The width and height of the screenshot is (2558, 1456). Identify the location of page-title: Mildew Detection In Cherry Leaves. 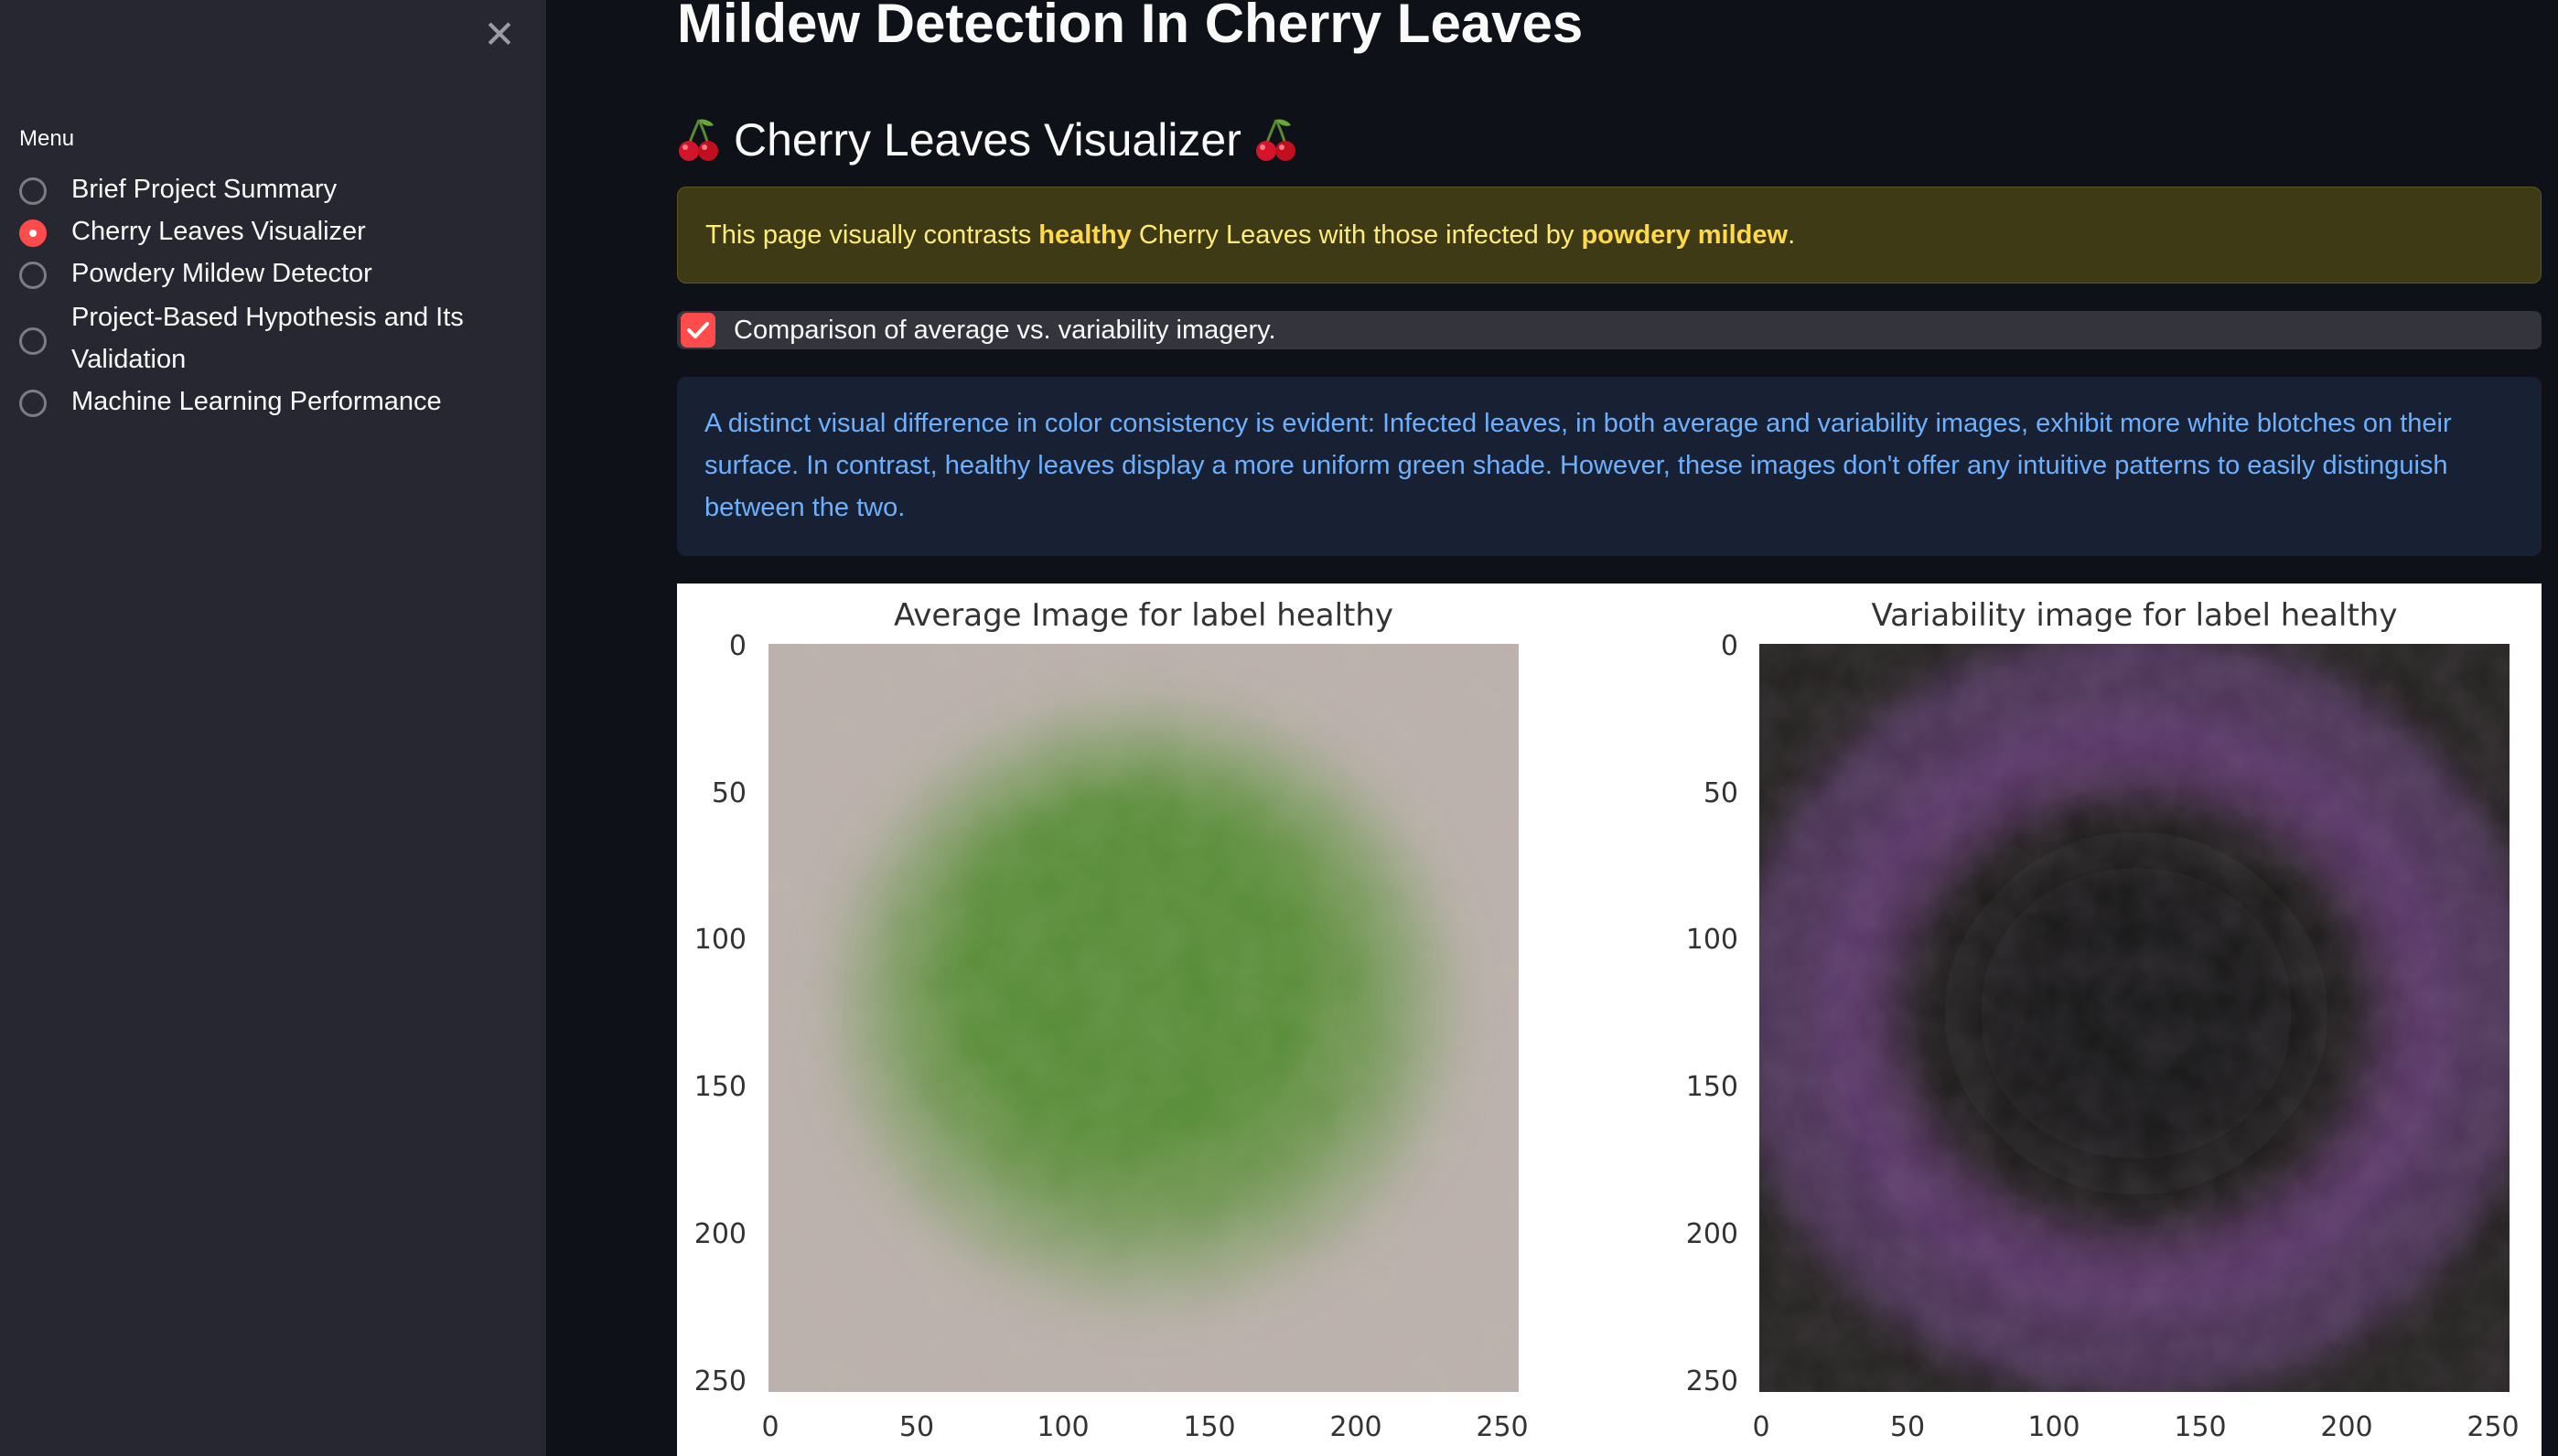
(1130, 27).